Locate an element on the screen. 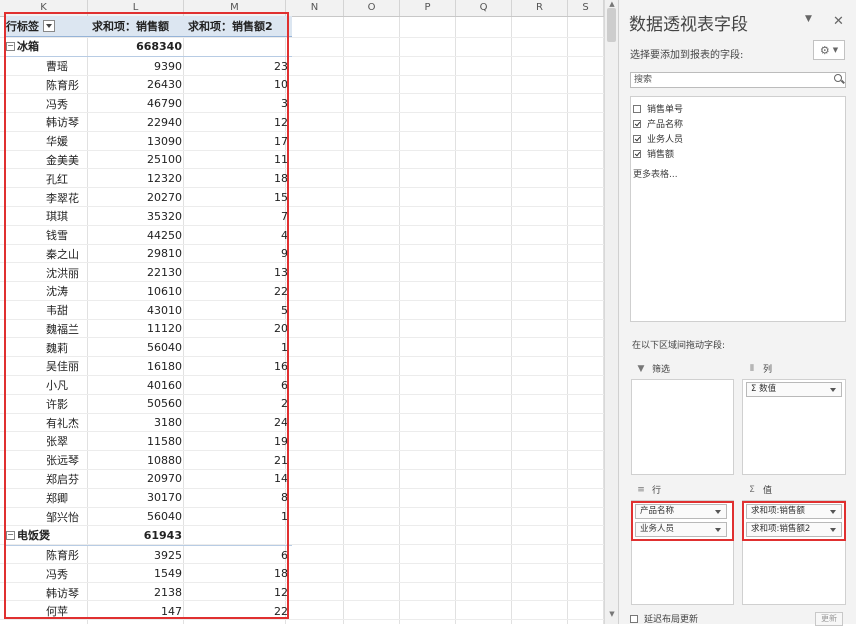  rows-area: ≡ 行 产品名称 业务人员 is located at coordinates (682, 545).